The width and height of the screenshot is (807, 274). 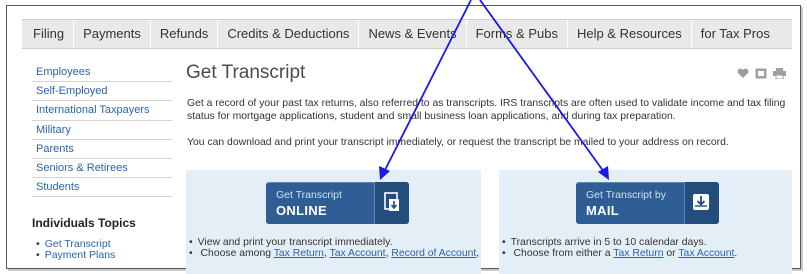 I want to click on arrow-head-mail, so click(x=603, y=173).